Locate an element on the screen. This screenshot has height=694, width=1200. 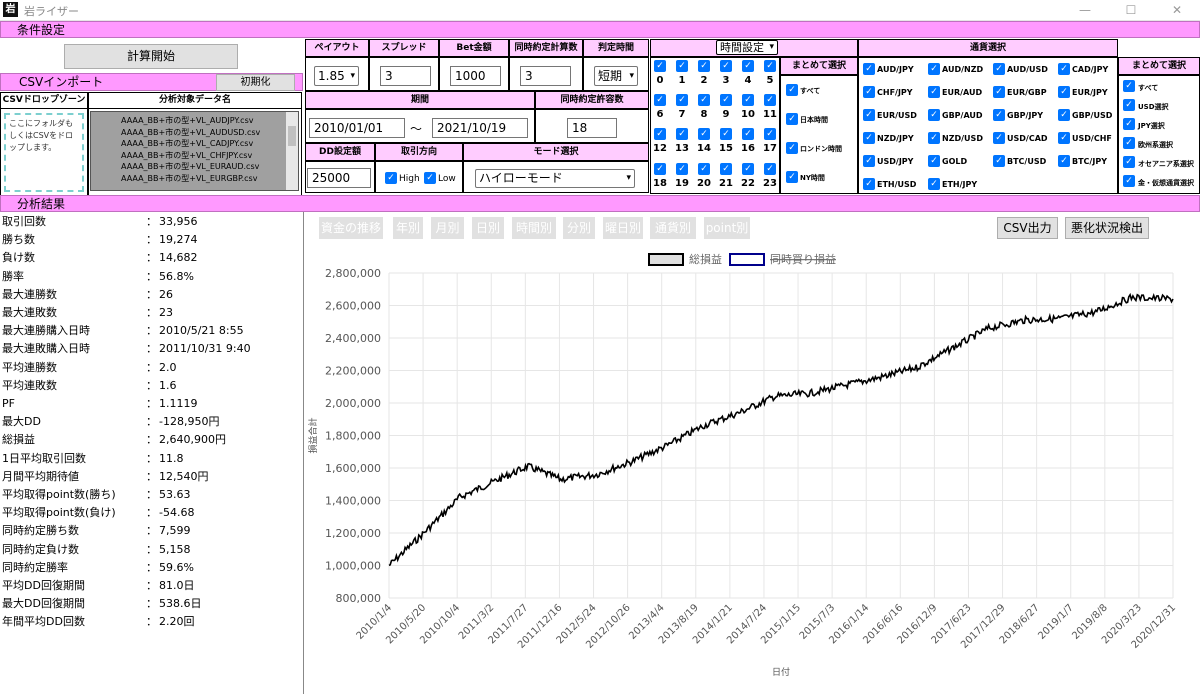
dd-input: 25000 is located at coordinates (339, 178).